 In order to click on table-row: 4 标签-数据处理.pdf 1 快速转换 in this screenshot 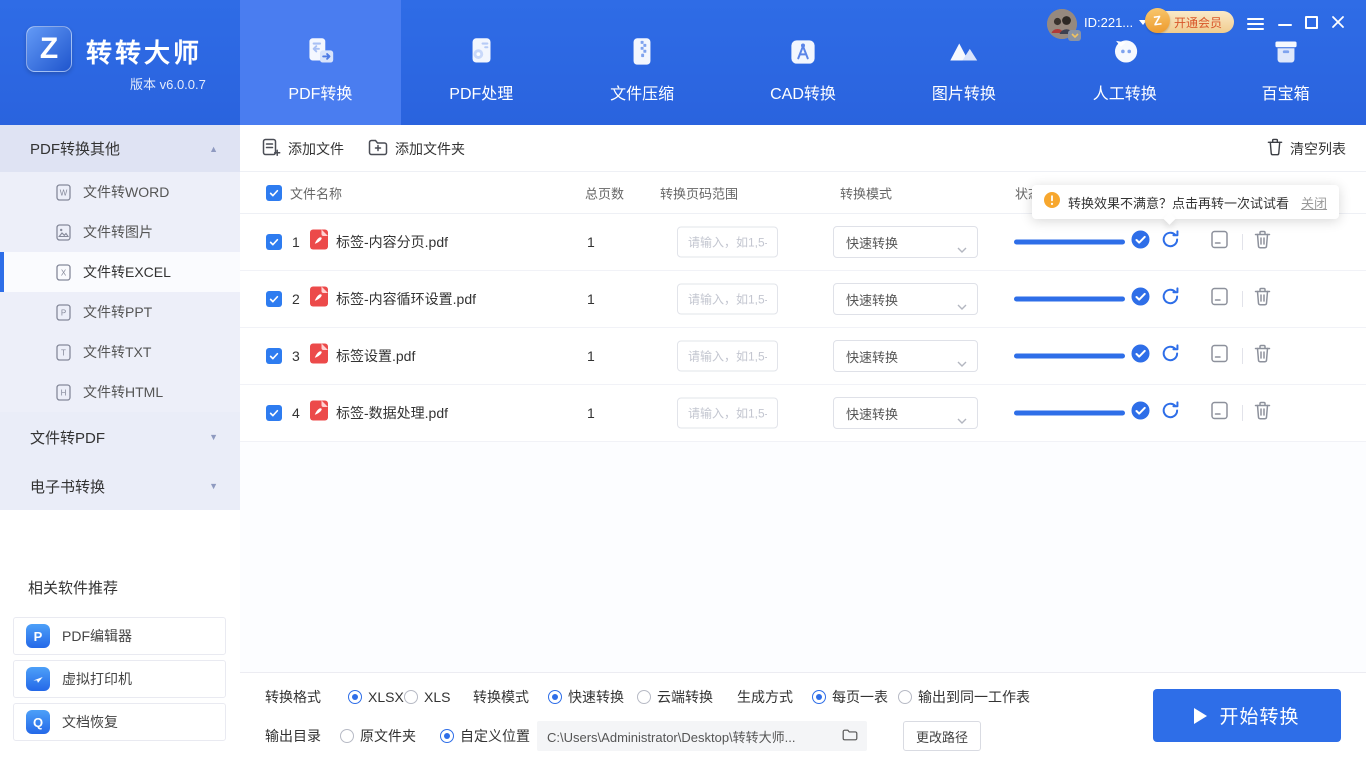, I will do `click(803, 413)`.